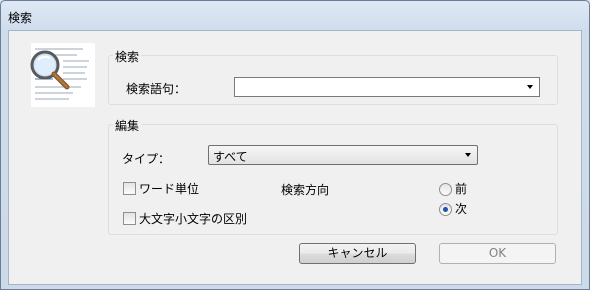  I want to click on search-term-combobox, so click(387, 87).